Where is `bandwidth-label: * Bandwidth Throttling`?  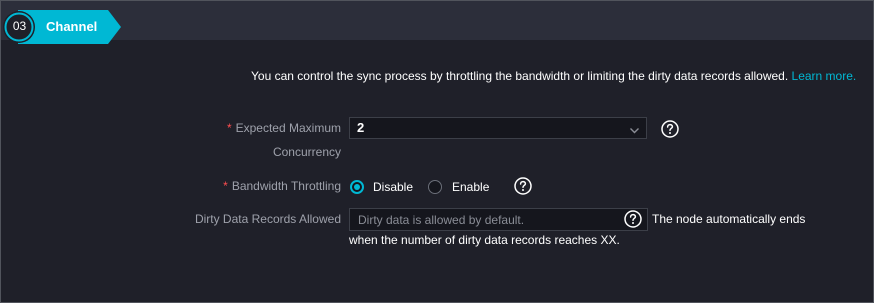
bandwidth-label: * Bandwidth Throttling is located at coordinates (271, 186).